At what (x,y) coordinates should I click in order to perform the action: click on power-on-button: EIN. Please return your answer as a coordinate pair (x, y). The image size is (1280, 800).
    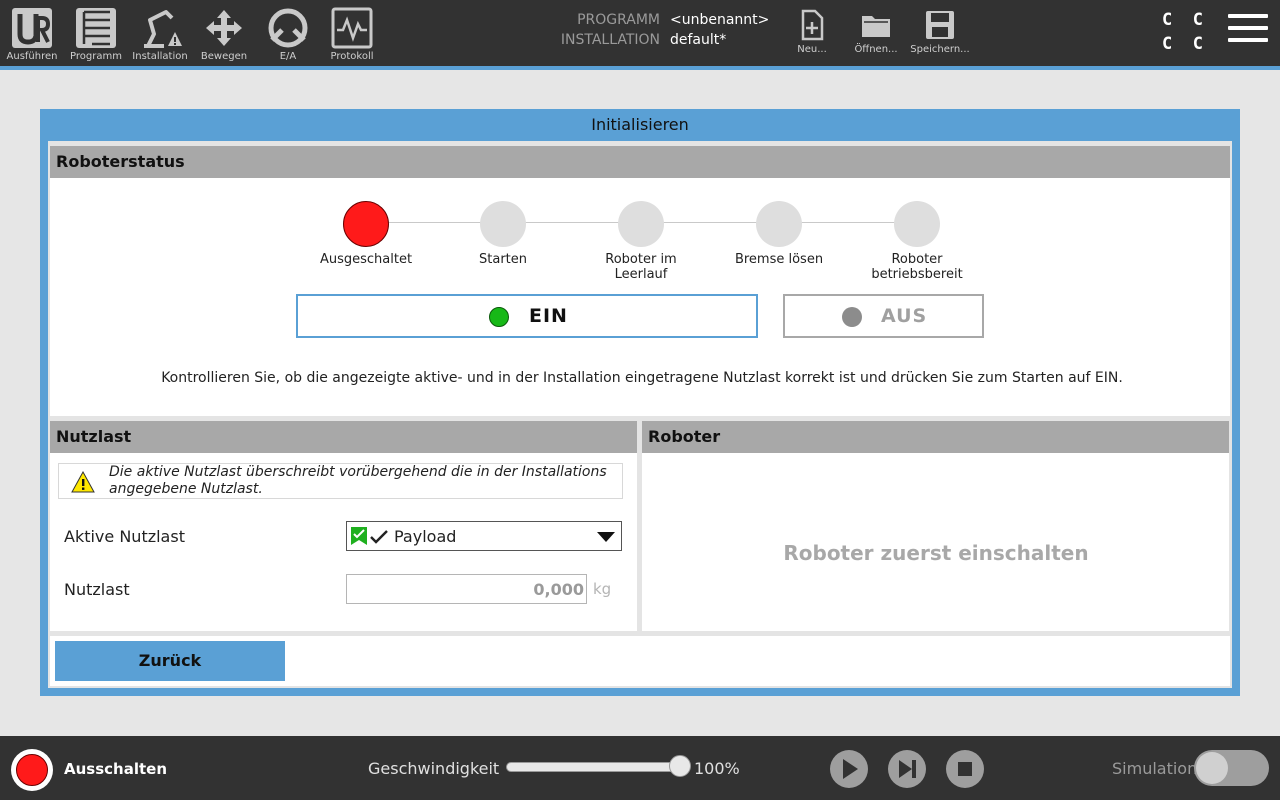
    Looking at the image, I should click on (527, 316).